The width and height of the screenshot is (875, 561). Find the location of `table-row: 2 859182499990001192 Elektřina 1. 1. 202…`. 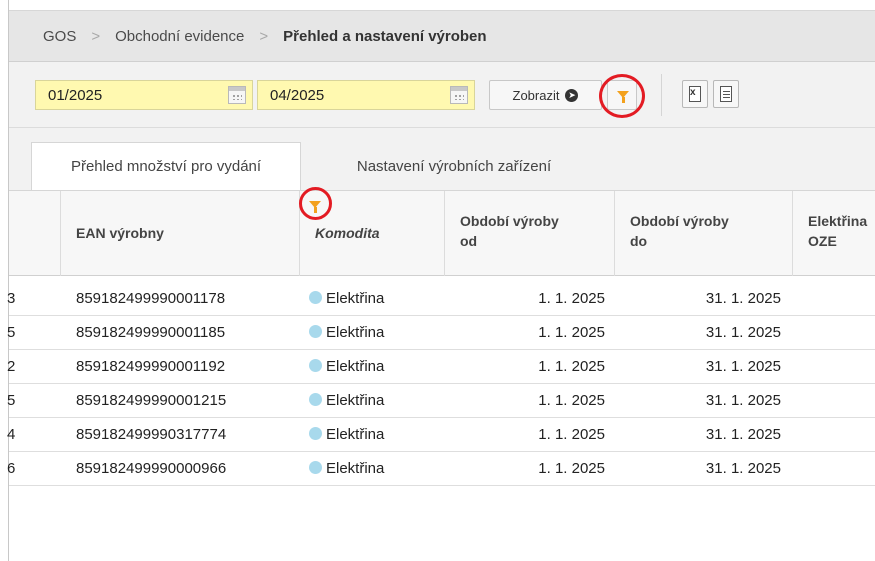

table-row: 2 859182499990001192 Elektřina 1. 1. 202… is located at coordinates (441, 367).